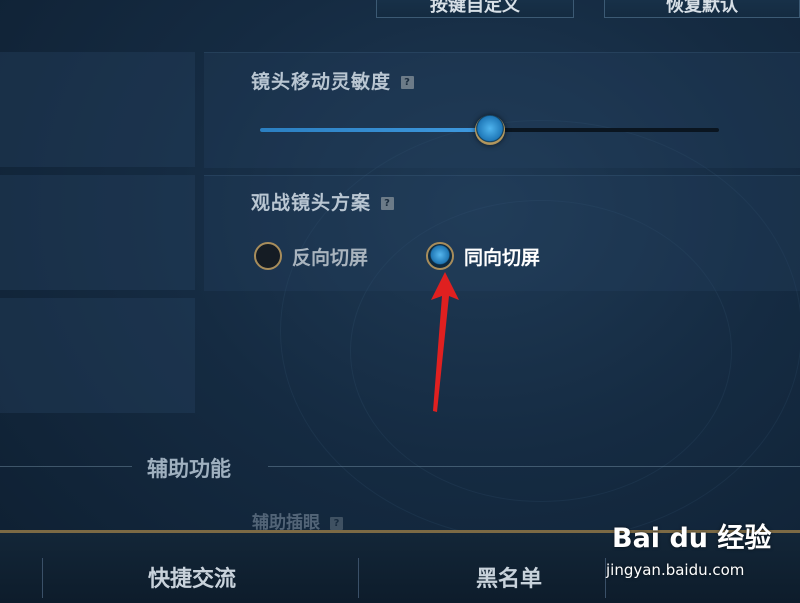  What do you see at coordinates (445, 342) in the screenshot?
I see `annotation-arrow-icon` at bounding box center [445, 342].